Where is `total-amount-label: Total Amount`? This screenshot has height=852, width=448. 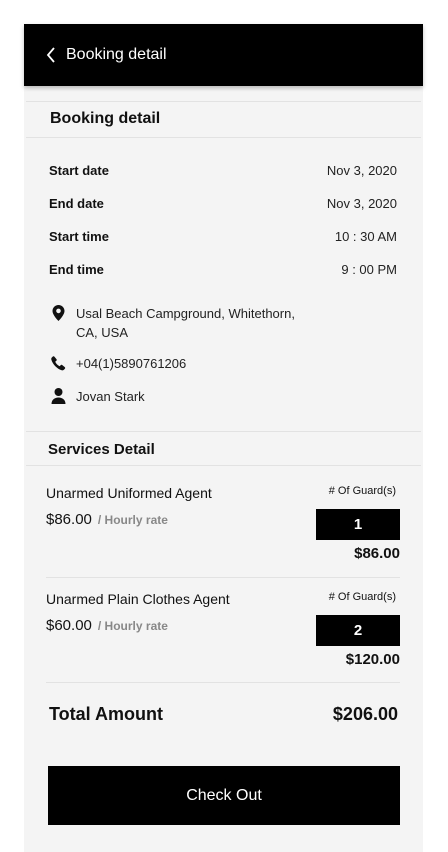 total-amount-label: Total Amount is located at coordinates (106, 714).